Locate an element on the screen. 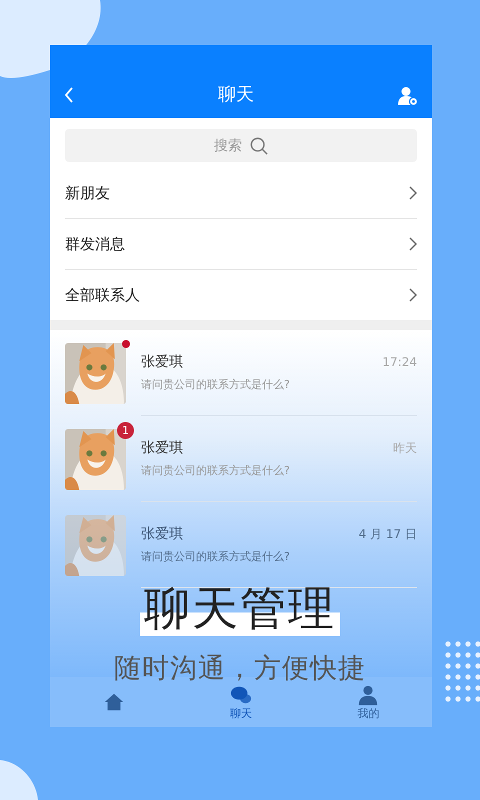 The width and height of the screenshot is (480, 800). search-icon is located at coordinates (259, 145).